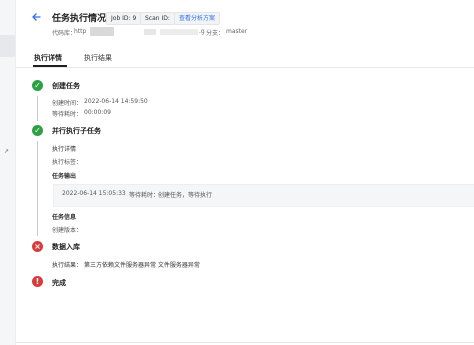 Image resolution: width=474 pixels, height=345 pixels. What do you see at coordinates (244, 67) in the screenshot?
I see `tabs-divider` at bounding box center [244, 67].